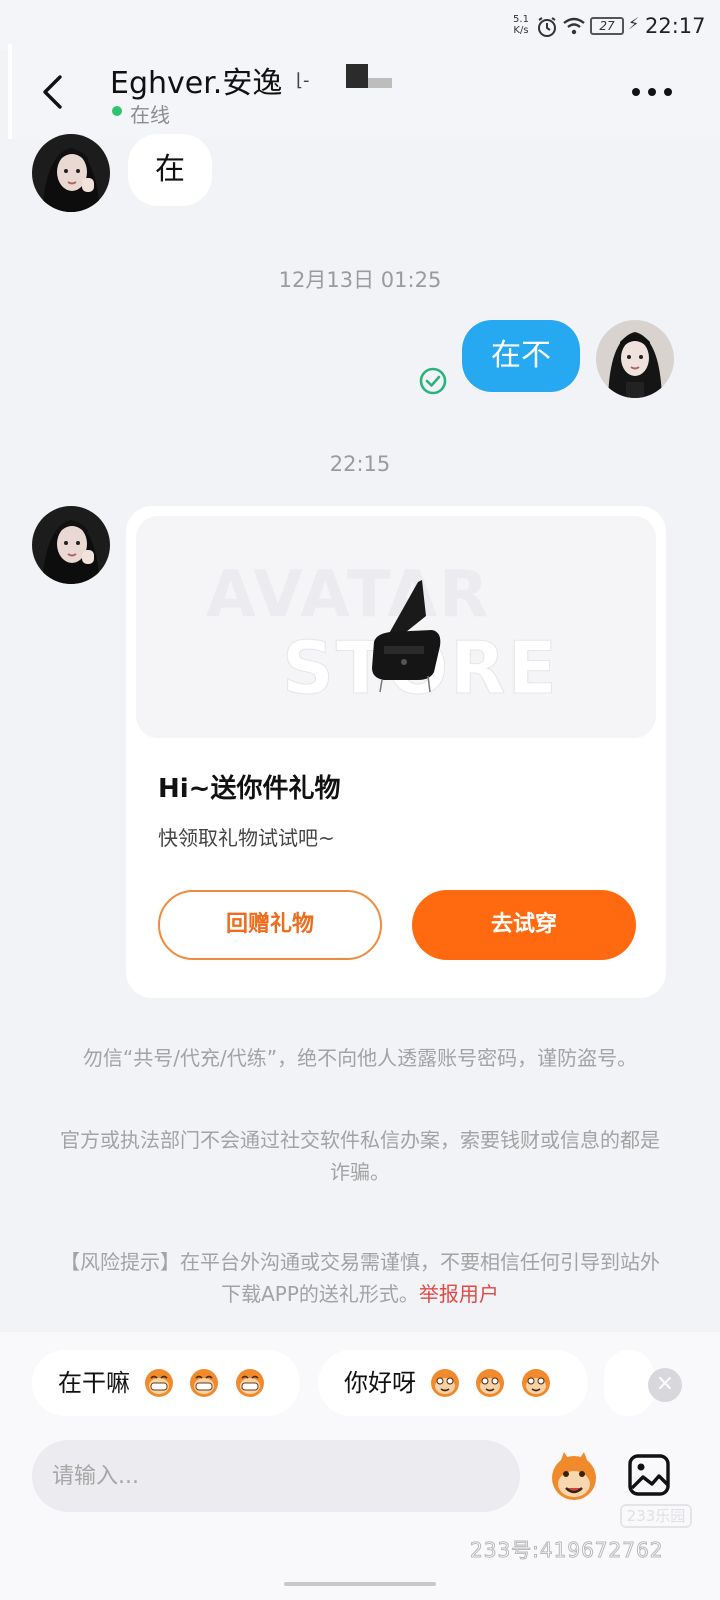 The width and height of the screenshot is (720, 1600). What do you see at coordinates (521, 25) in the screenshot?
I see `network-speed: 5.1 K/s` at bounding box center [521, 25].